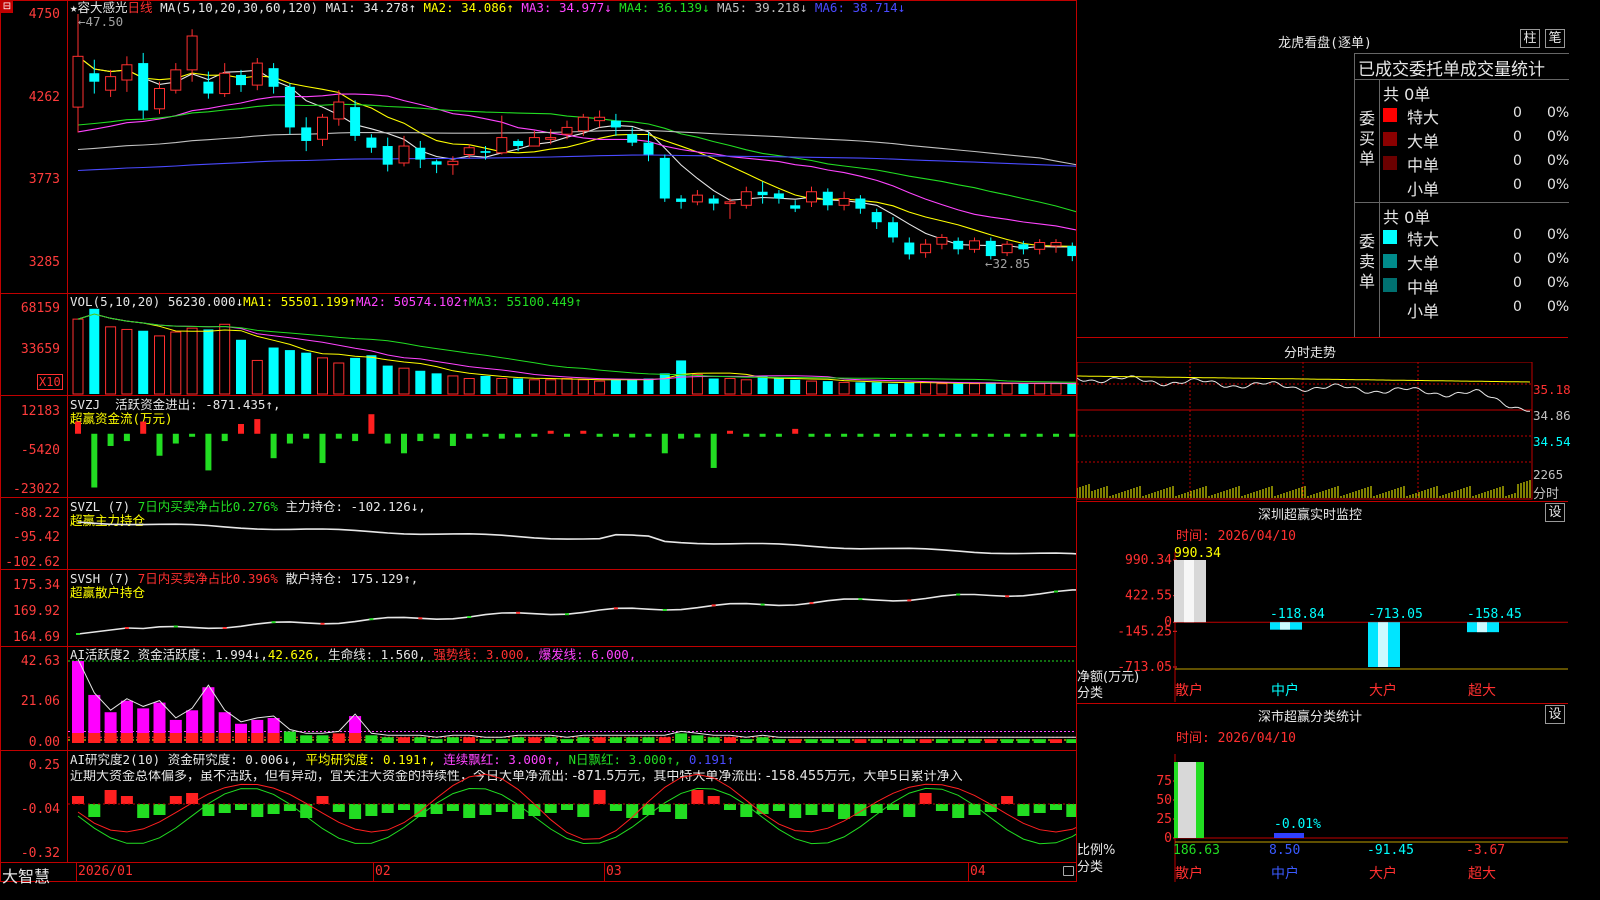 Image resolution: width=1600 pixels, height=900 pixels. I want to click on lock-icon, so click(1068, 871).